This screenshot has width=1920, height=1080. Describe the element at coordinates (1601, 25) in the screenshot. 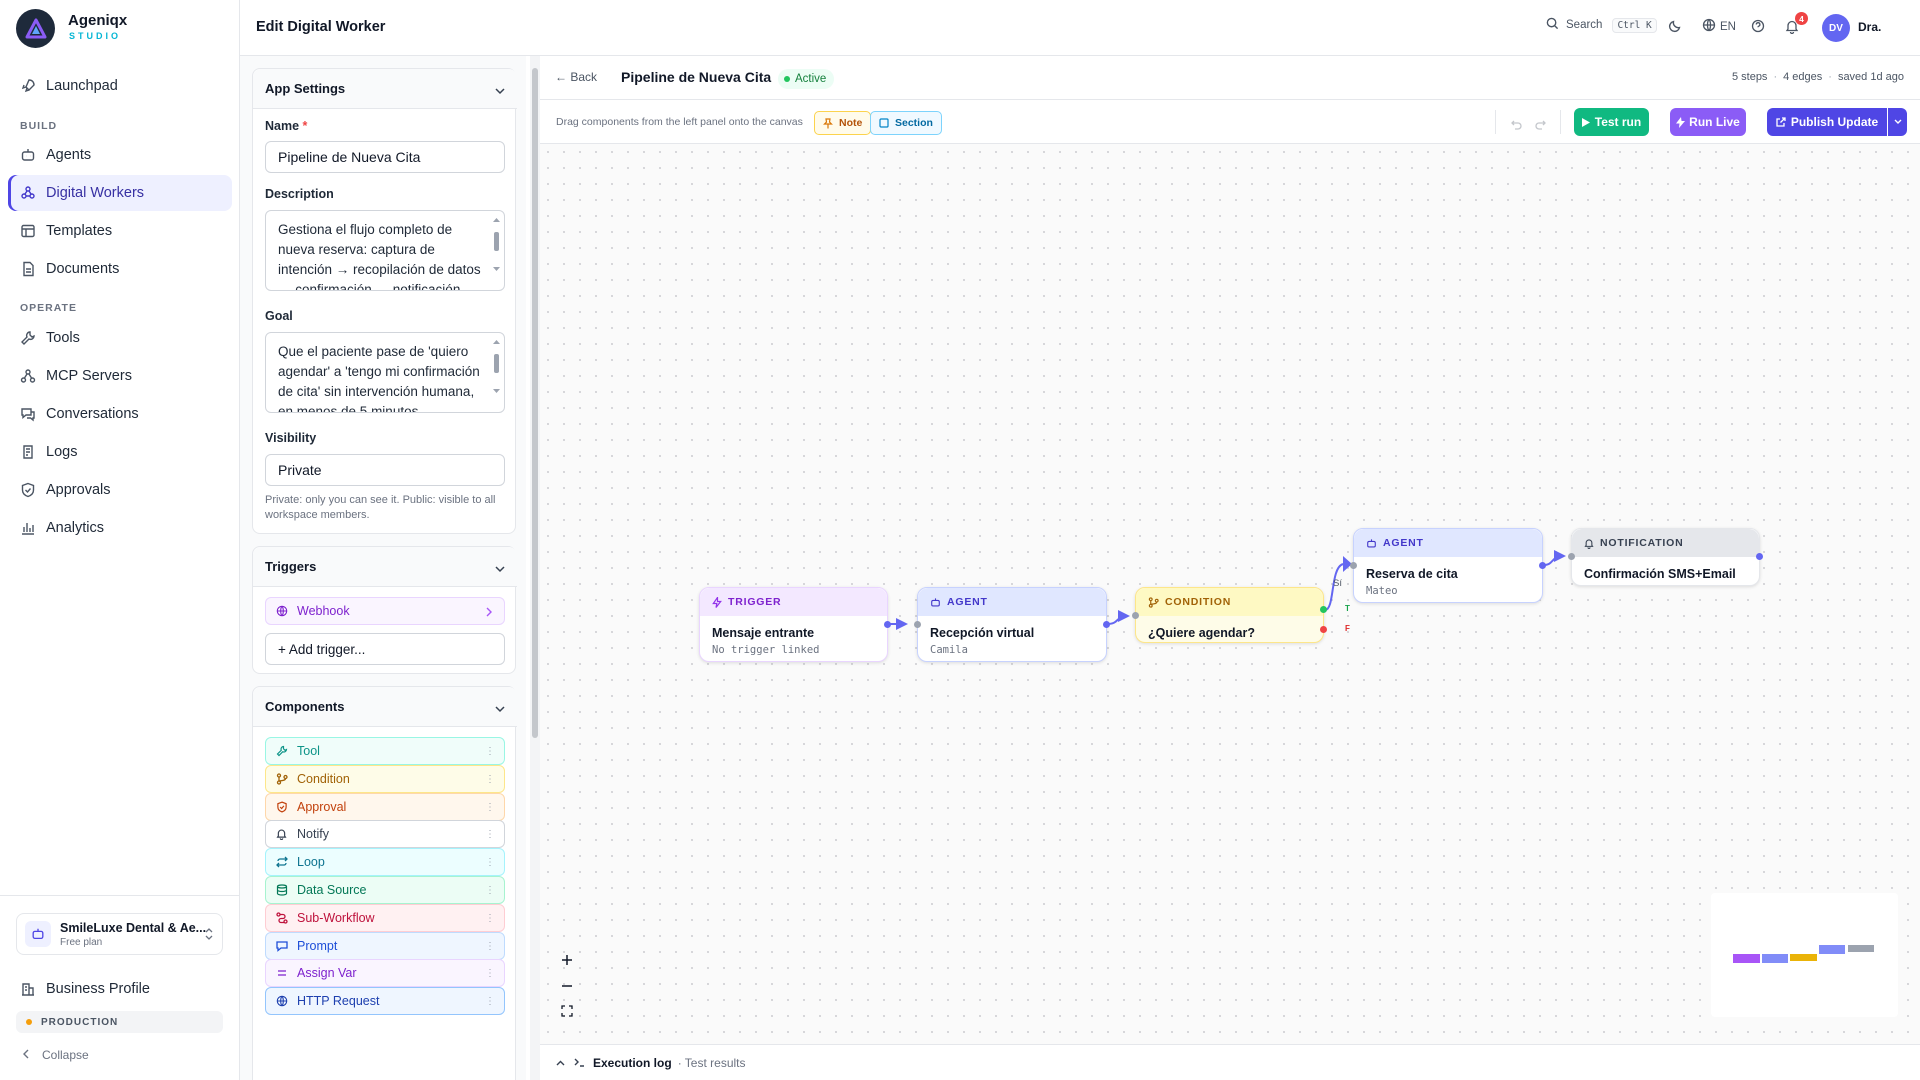

I see `search-button: Search Ctrl K` at that location.